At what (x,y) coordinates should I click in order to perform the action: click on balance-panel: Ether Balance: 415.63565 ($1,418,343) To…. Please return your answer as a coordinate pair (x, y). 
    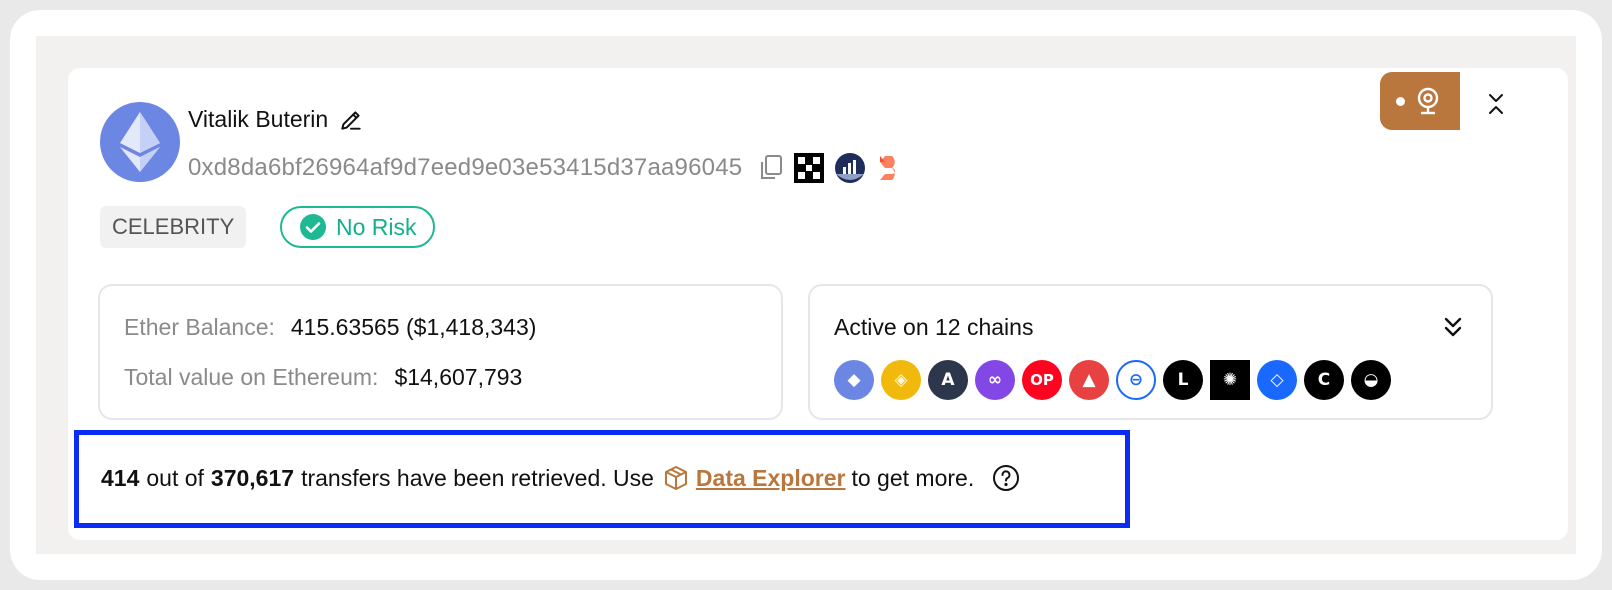
    Looking at the image, I should click on (440, 352).